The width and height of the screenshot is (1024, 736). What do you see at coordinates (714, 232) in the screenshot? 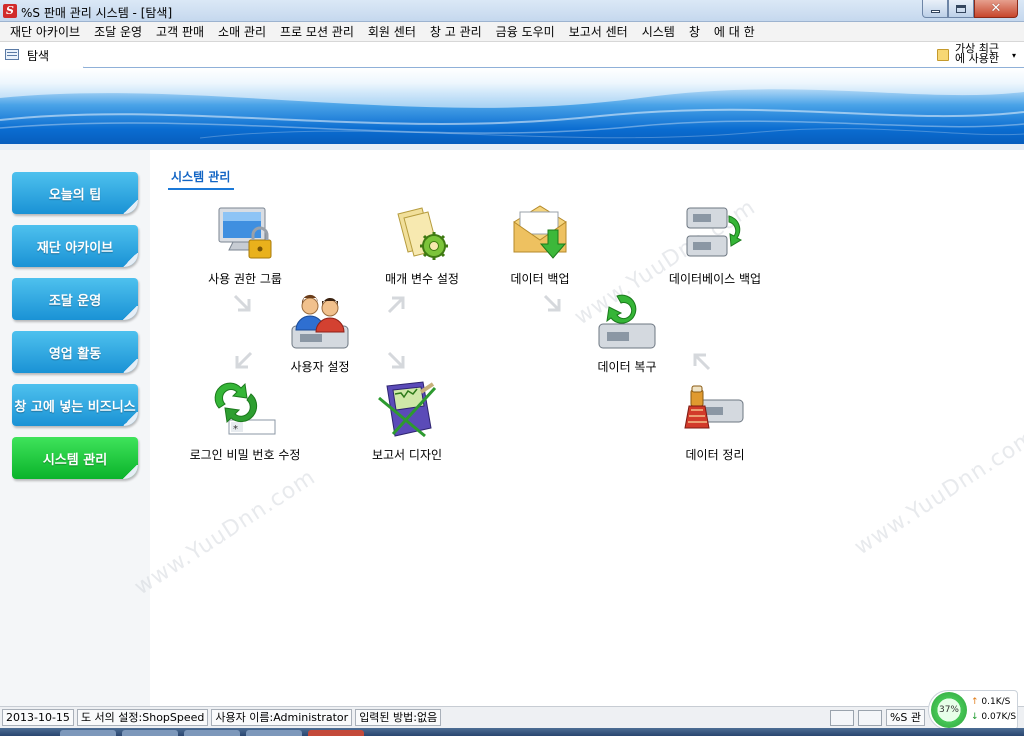
I see `database-sync-icon` at bounding box center [714, 232].